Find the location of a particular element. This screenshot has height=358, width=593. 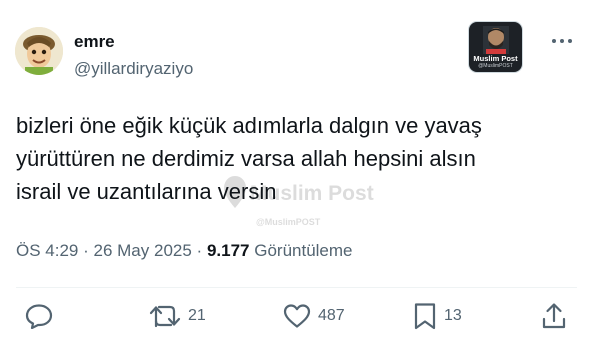

retweet-icon is located at coordinates (165, 316).